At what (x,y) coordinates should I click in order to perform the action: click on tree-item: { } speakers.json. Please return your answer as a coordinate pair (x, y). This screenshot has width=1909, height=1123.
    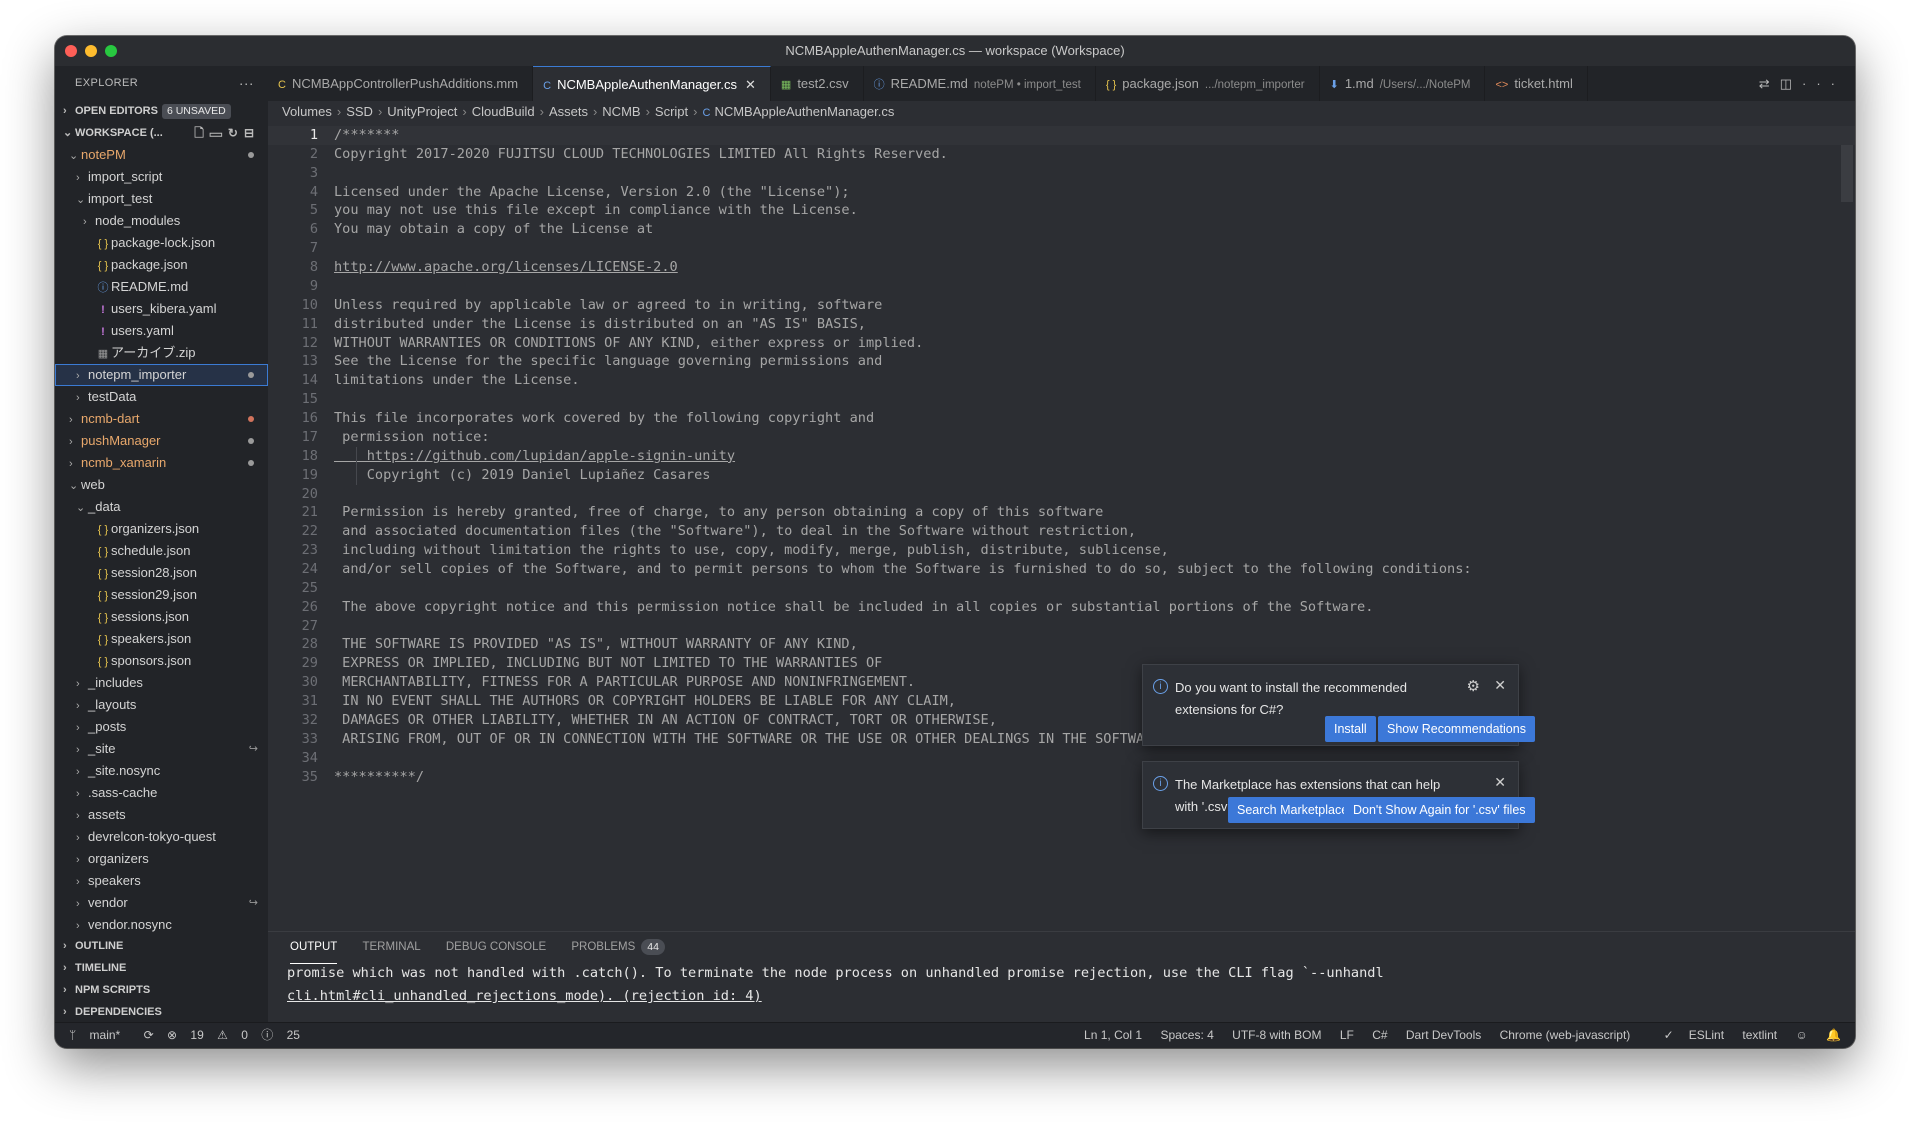
    Looking at the image, I should click on (161, 639).